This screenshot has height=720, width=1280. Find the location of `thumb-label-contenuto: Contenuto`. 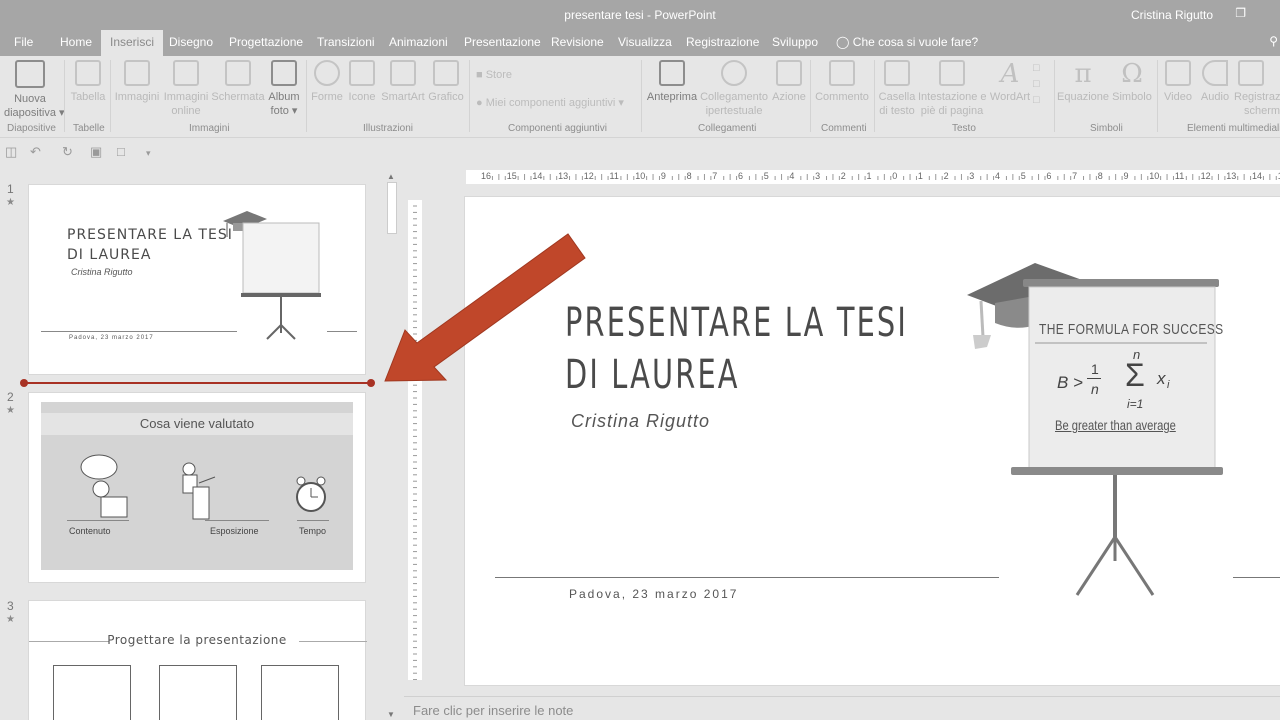

thumb-label-contenuto: Contenuto is located at coordinates (90, 531).